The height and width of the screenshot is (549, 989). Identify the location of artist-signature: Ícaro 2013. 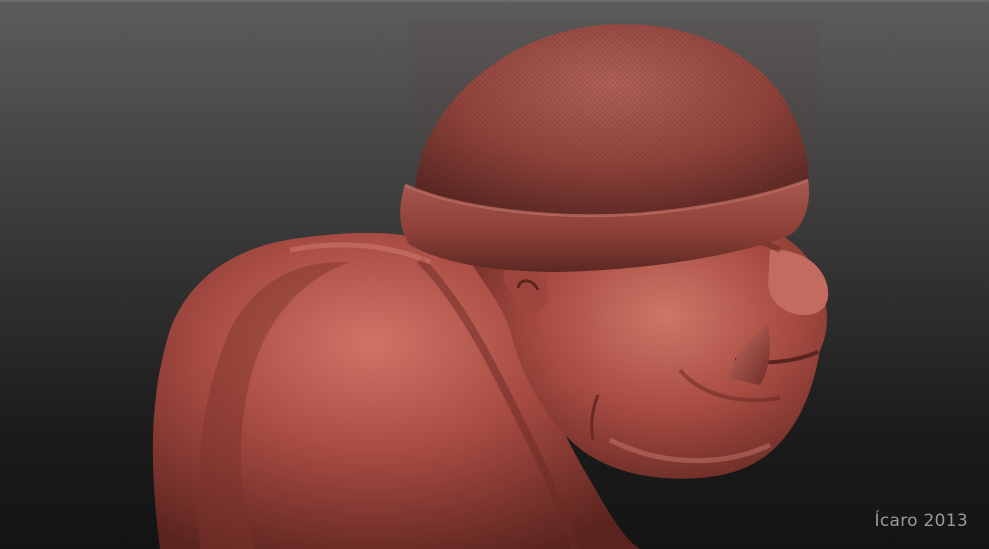
(921, 521).